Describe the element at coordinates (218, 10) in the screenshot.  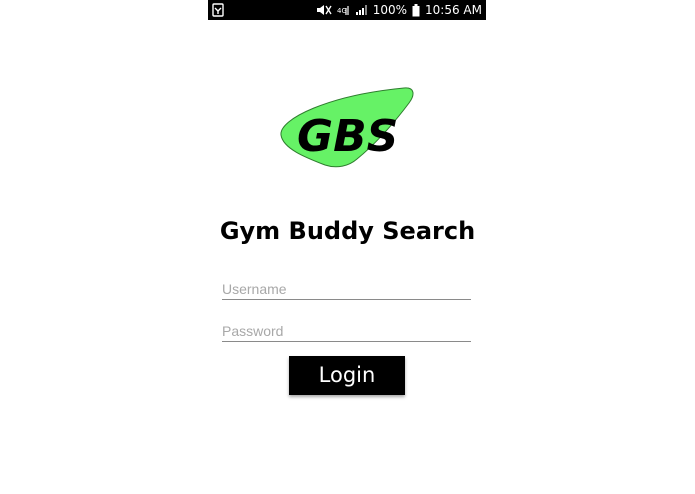
I see `notification-icon` at that location.